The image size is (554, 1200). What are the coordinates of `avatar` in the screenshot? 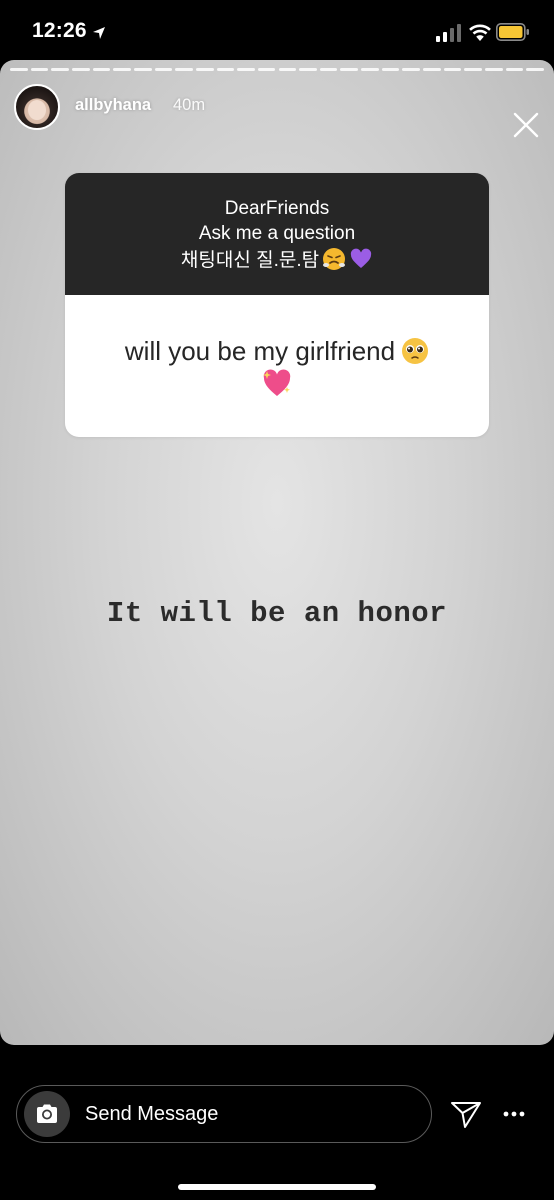 It's located at (37, 107).